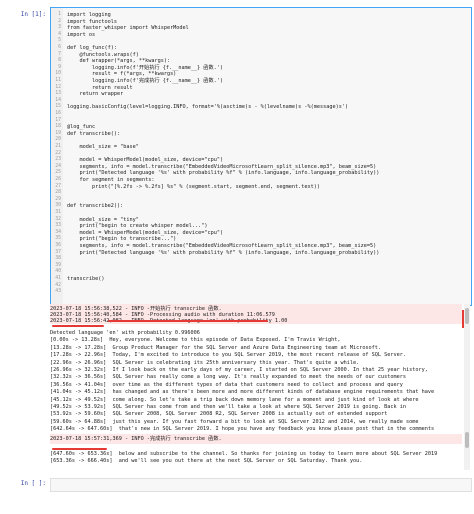 This screenshot has height=514, width=474. Describe the element at coordinates (58, 153) in the screenshot. I see `line-number: 22` at that location.